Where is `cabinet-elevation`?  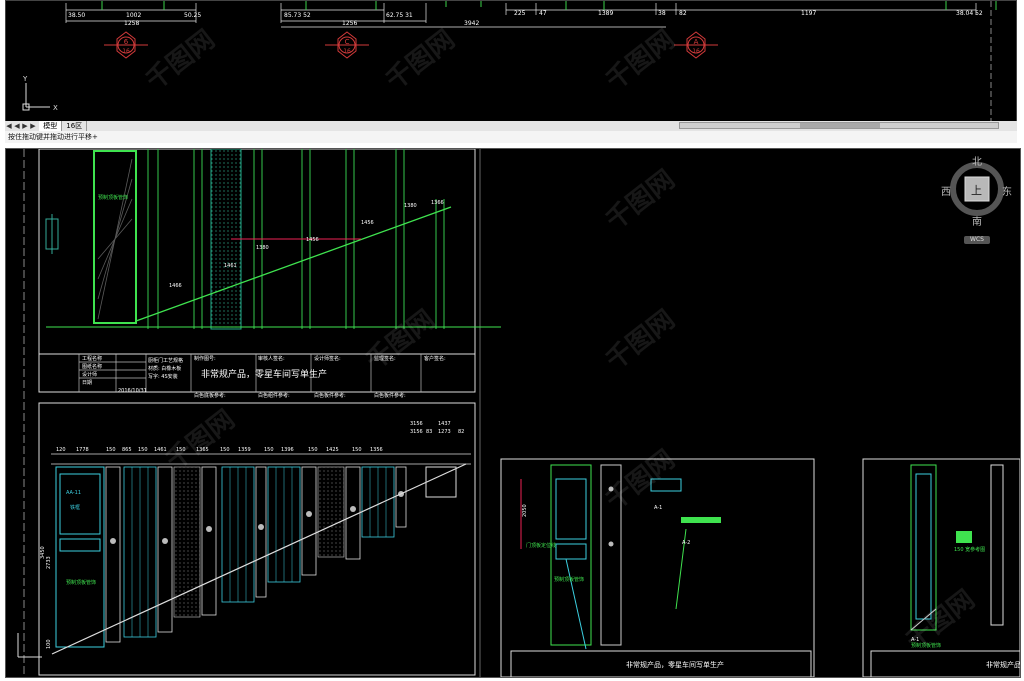
cabinet-elevation is located at coordinates (259, 559).